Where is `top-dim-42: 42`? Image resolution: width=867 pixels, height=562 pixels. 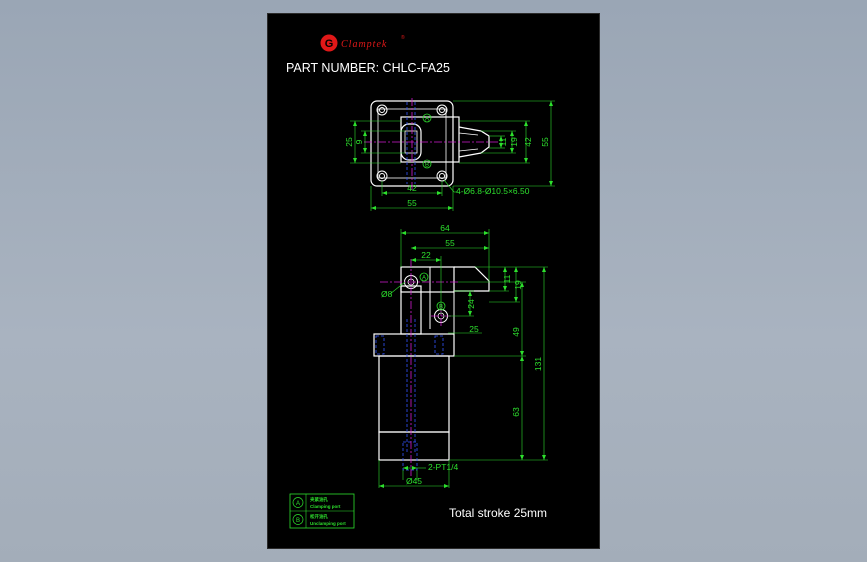
top-dim-42: 42 is located at coordinates (528, 142).